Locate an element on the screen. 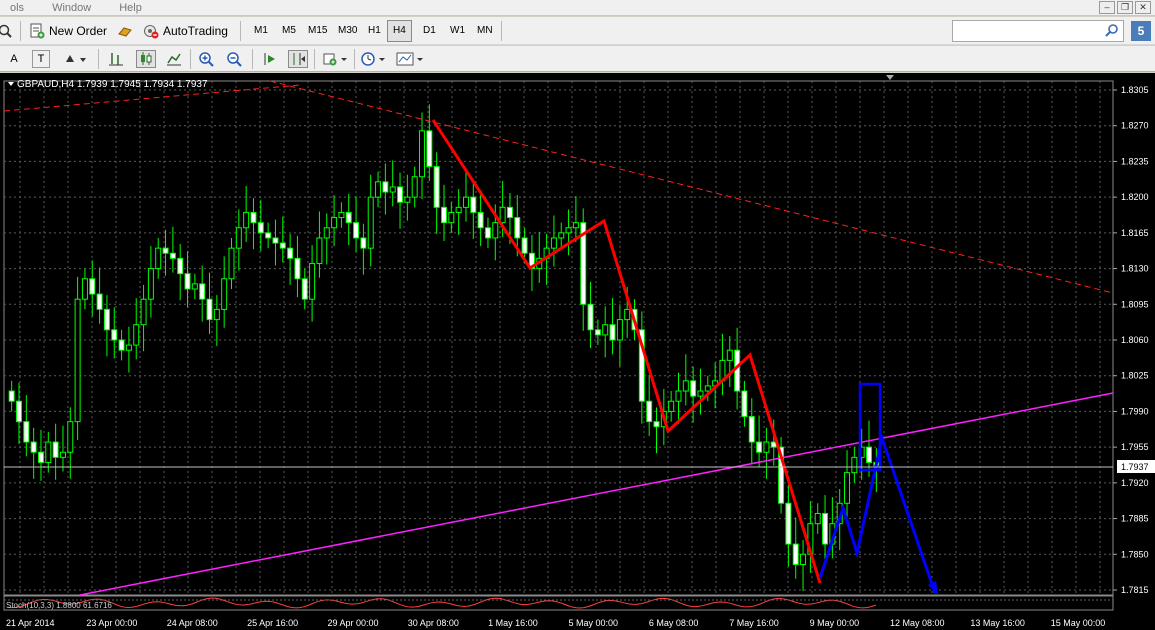 The height and width of the screenshot is (630, 1155). x-tick-label: 30 Apr 08:00 is located at coordinates (433, 623).